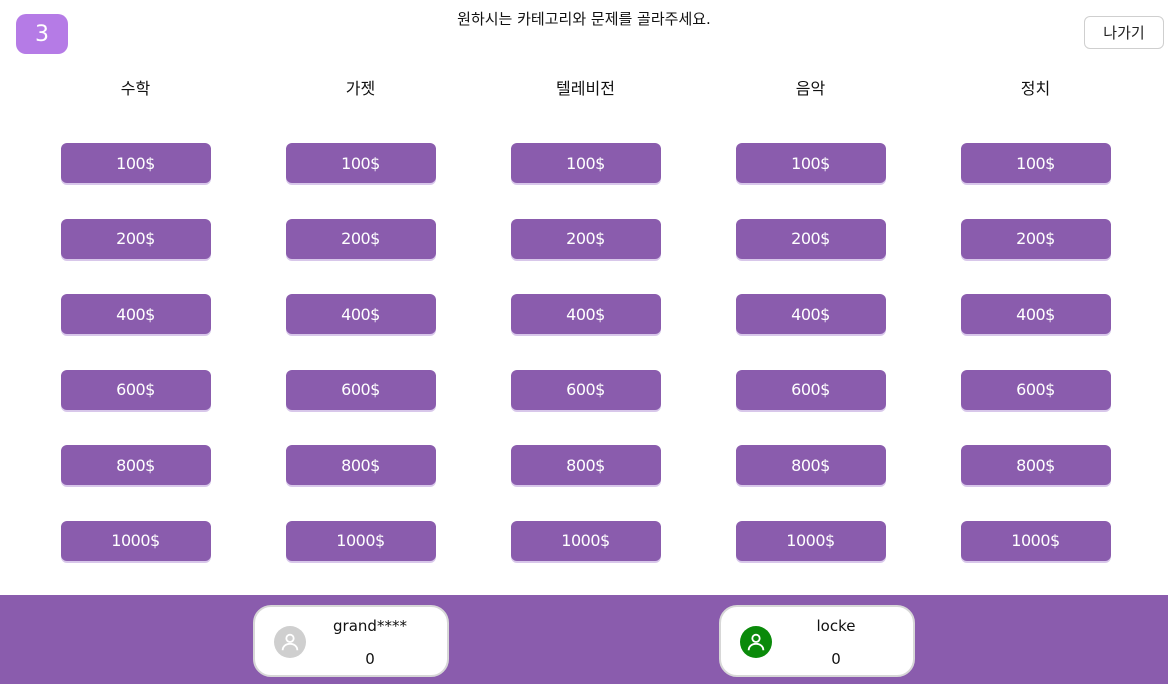 Image resolution: width=1168 pixels, height=684 pixels. I want to click on category-column: 수학 100$ 200$ 400$ 600$ 800$ 1000$, so click(135, 333).